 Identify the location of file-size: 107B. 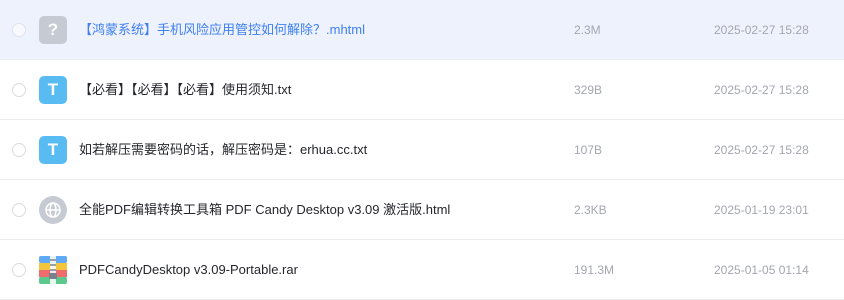
(588, 150).